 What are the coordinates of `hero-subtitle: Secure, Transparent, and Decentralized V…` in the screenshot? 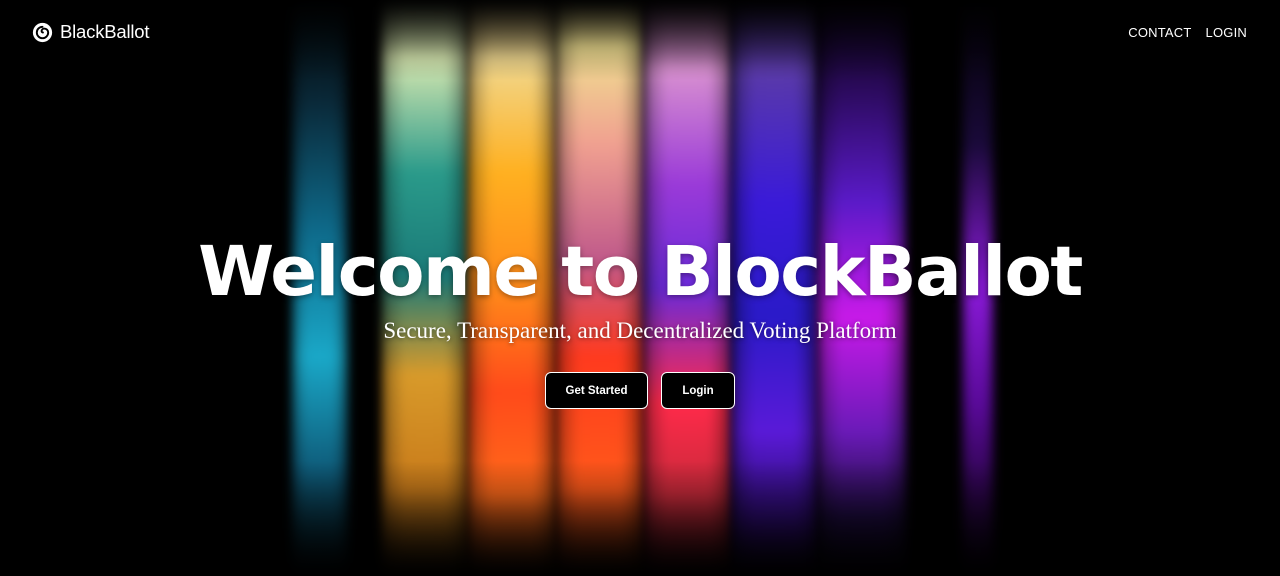 It's located at (640, 330).